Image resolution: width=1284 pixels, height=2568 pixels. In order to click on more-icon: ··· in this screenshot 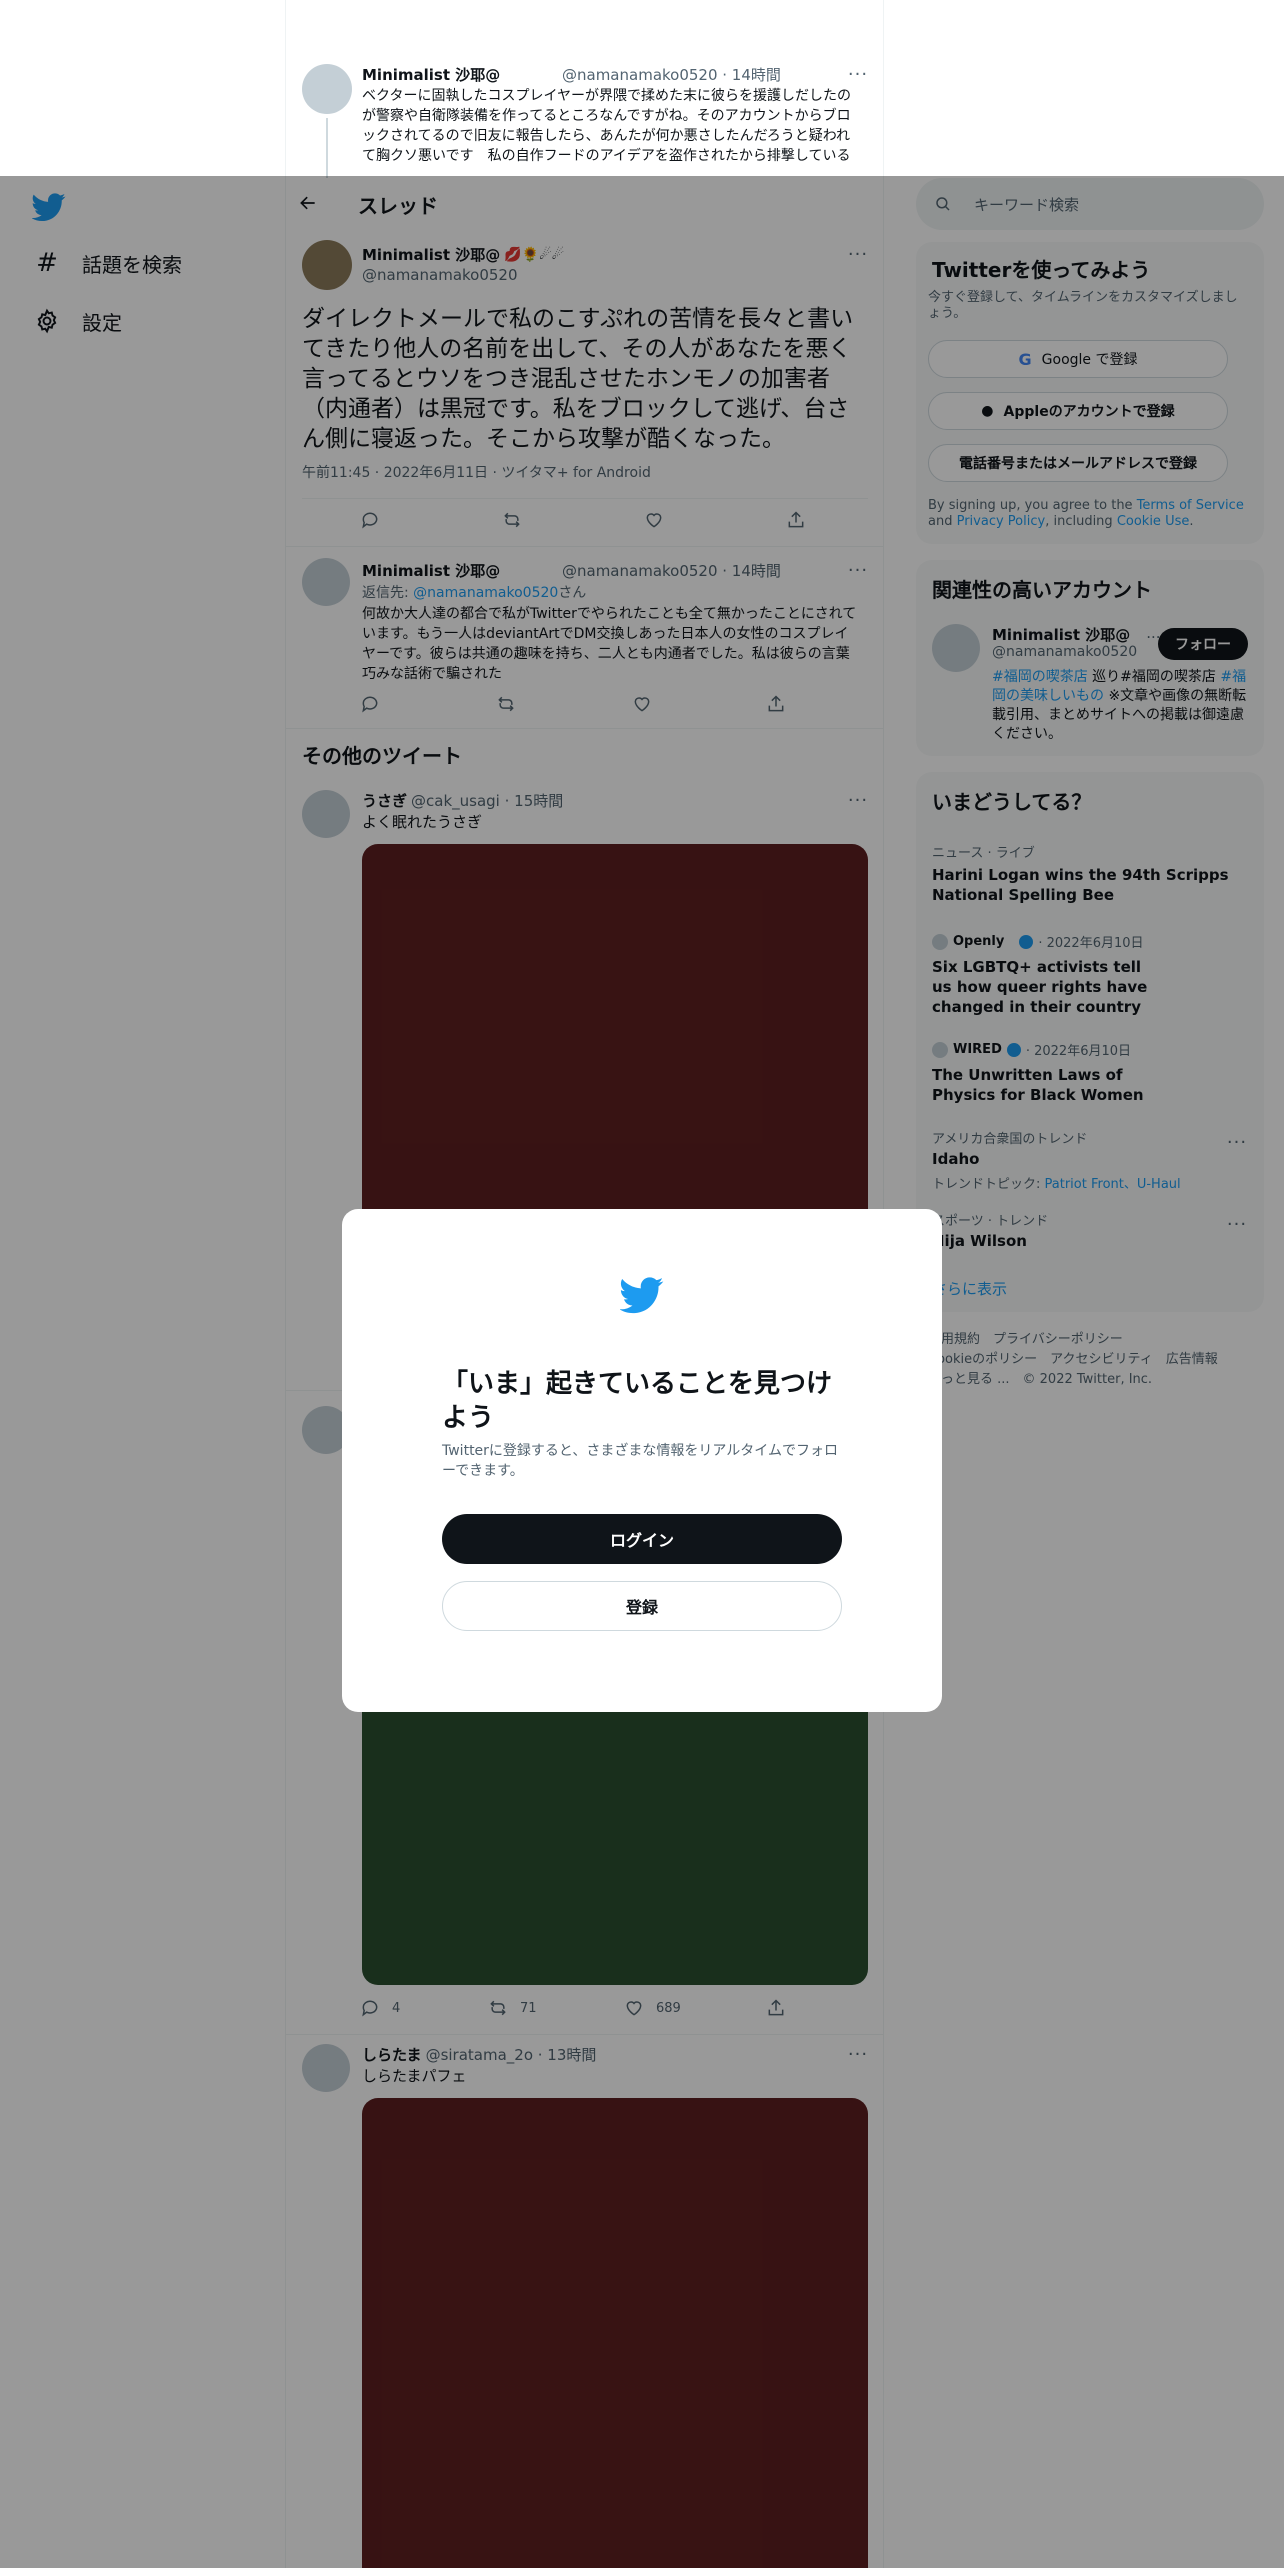, I will do `click(858, 74)`.